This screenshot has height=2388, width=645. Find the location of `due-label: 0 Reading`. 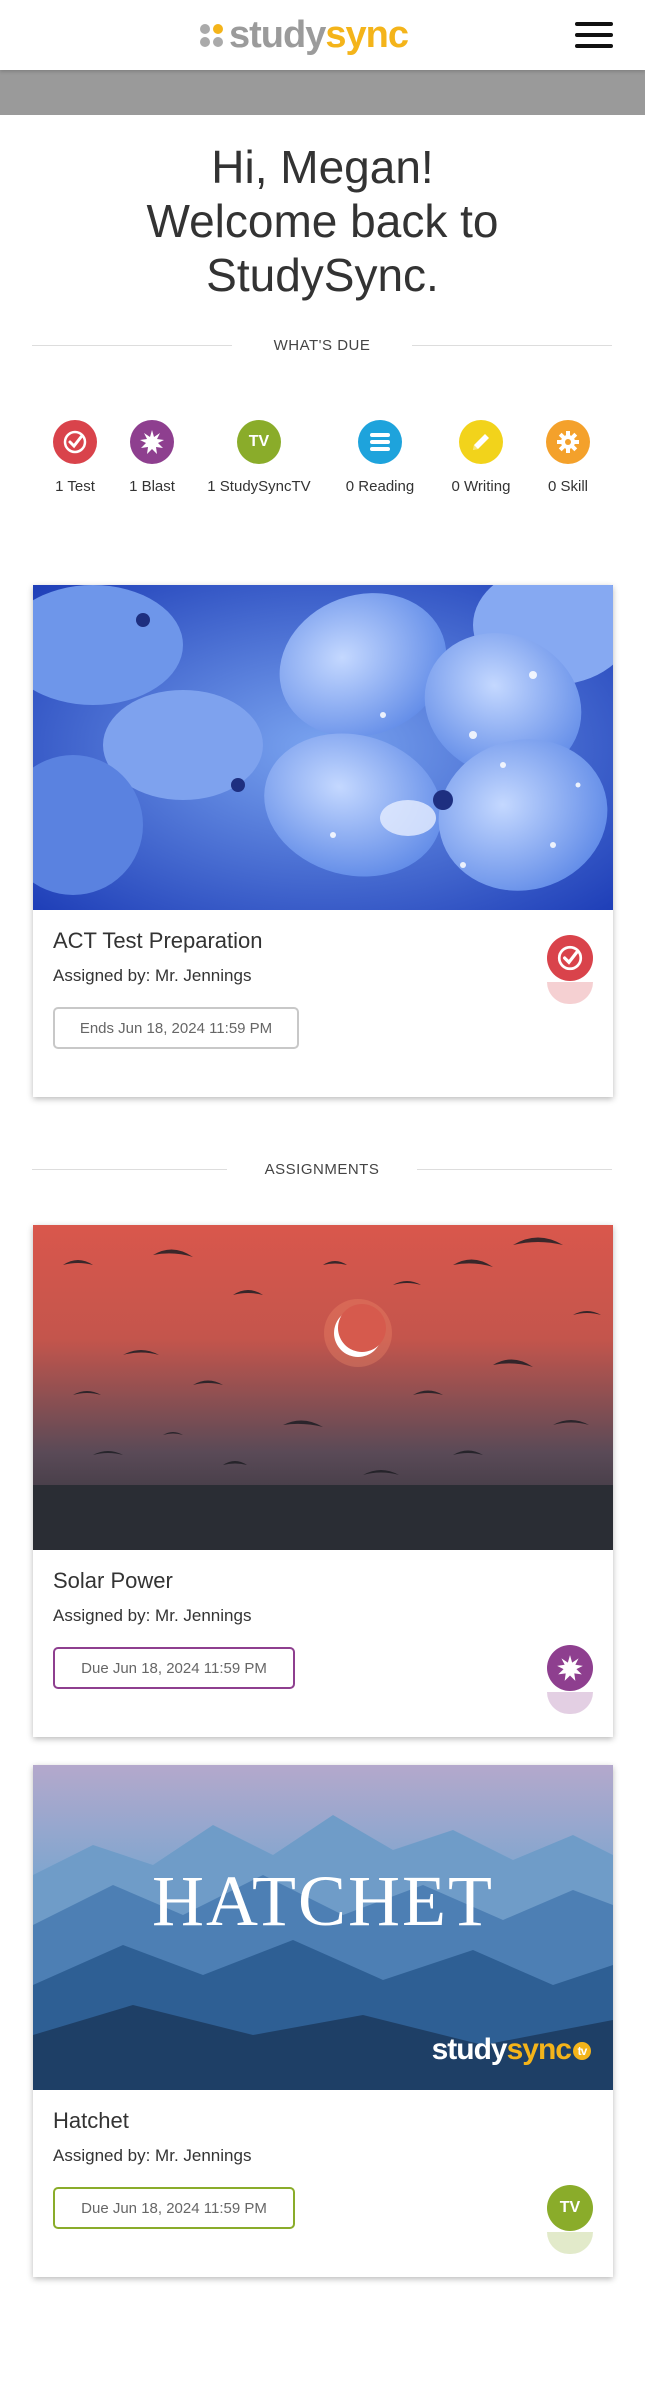

due-label: 0 Reading is located at coordinates (380, 486).